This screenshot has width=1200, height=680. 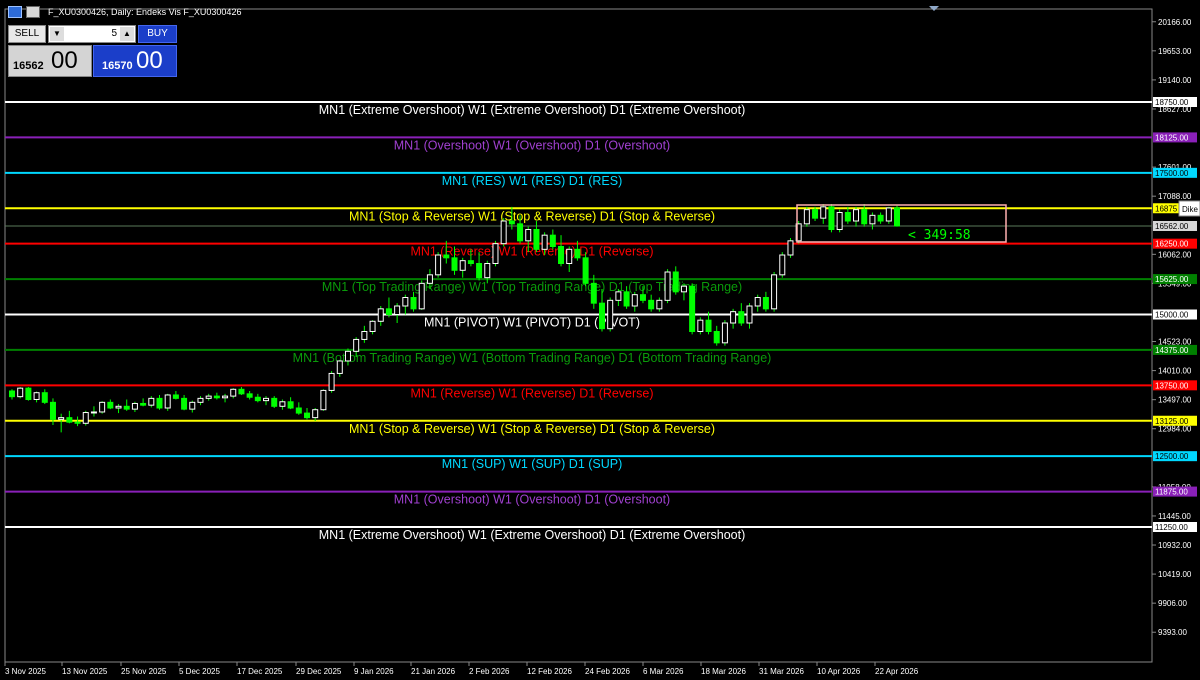 What do you see at coordinates (85, 671) in the screenshot?
I see `x-tick-label: 13 Nov 2025` at bounding box center [85, 671].